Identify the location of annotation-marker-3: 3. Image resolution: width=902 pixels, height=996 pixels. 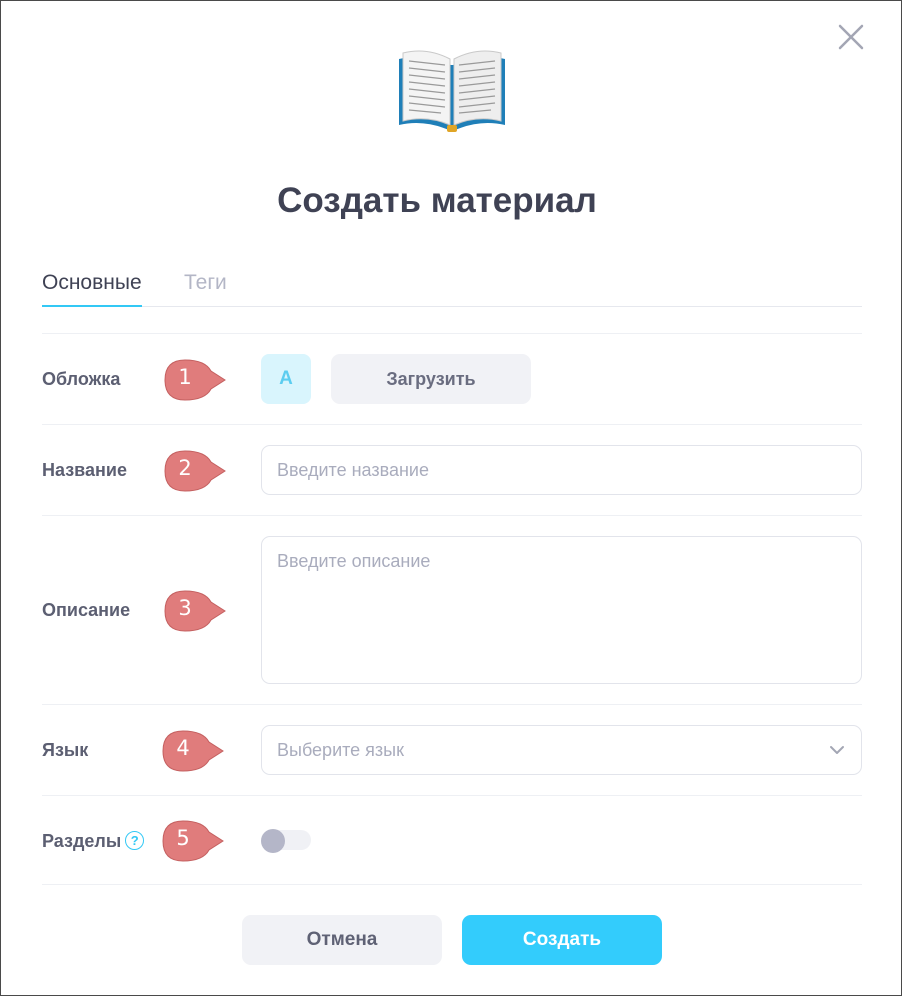
(194, 611).